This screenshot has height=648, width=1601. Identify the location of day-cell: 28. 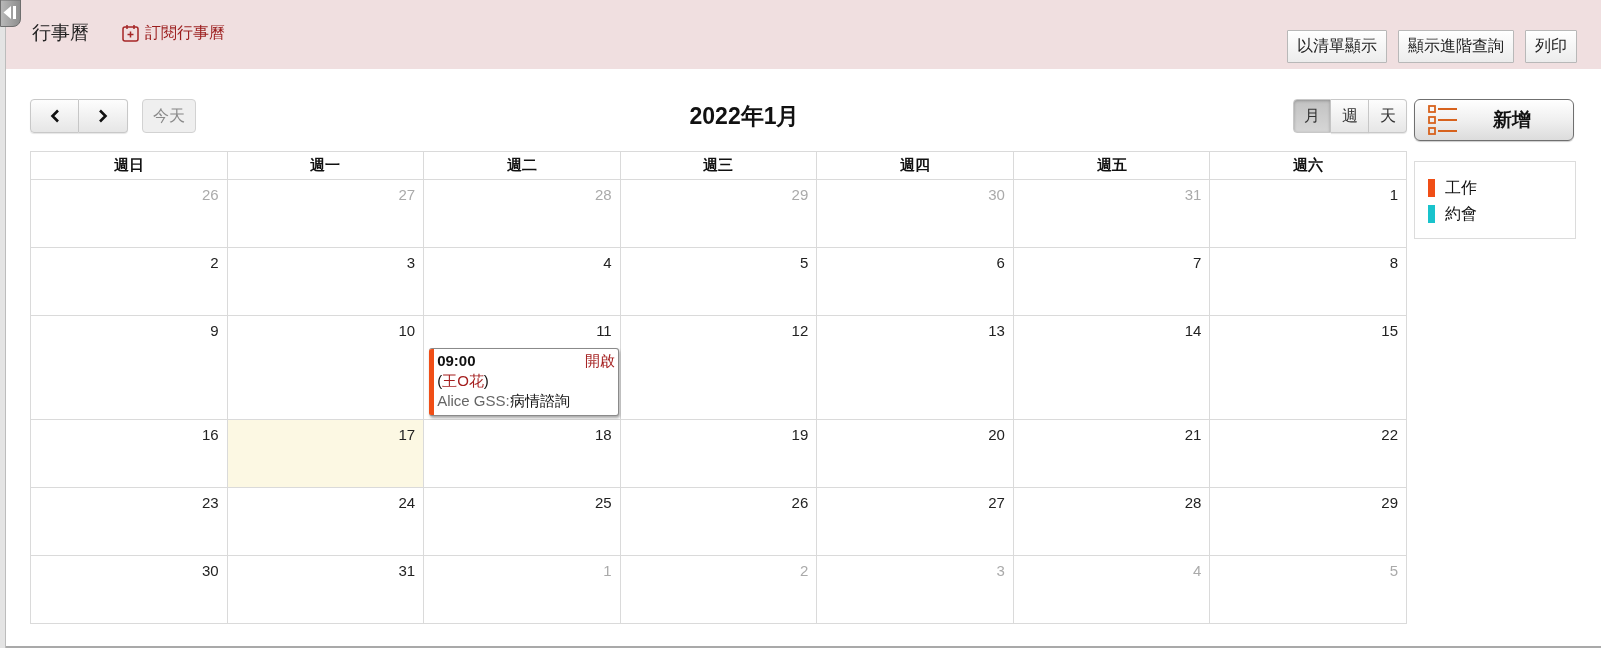
(1112, 522).